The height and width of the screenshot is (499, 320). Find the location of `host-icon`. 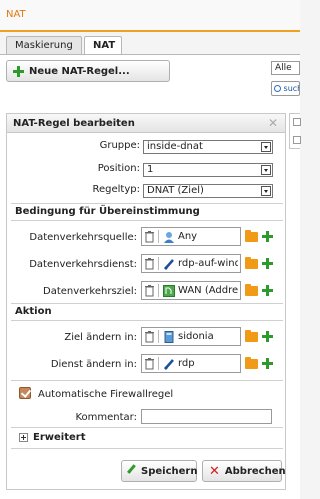

host-icon is located at coordinates (169, 337).